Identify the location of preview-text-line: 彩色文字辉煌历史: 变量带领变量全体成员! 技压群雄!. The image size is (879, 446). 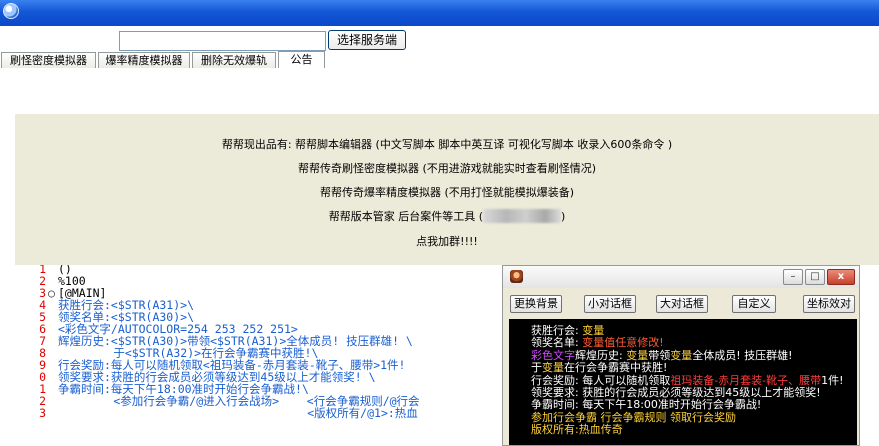
(662, 355).